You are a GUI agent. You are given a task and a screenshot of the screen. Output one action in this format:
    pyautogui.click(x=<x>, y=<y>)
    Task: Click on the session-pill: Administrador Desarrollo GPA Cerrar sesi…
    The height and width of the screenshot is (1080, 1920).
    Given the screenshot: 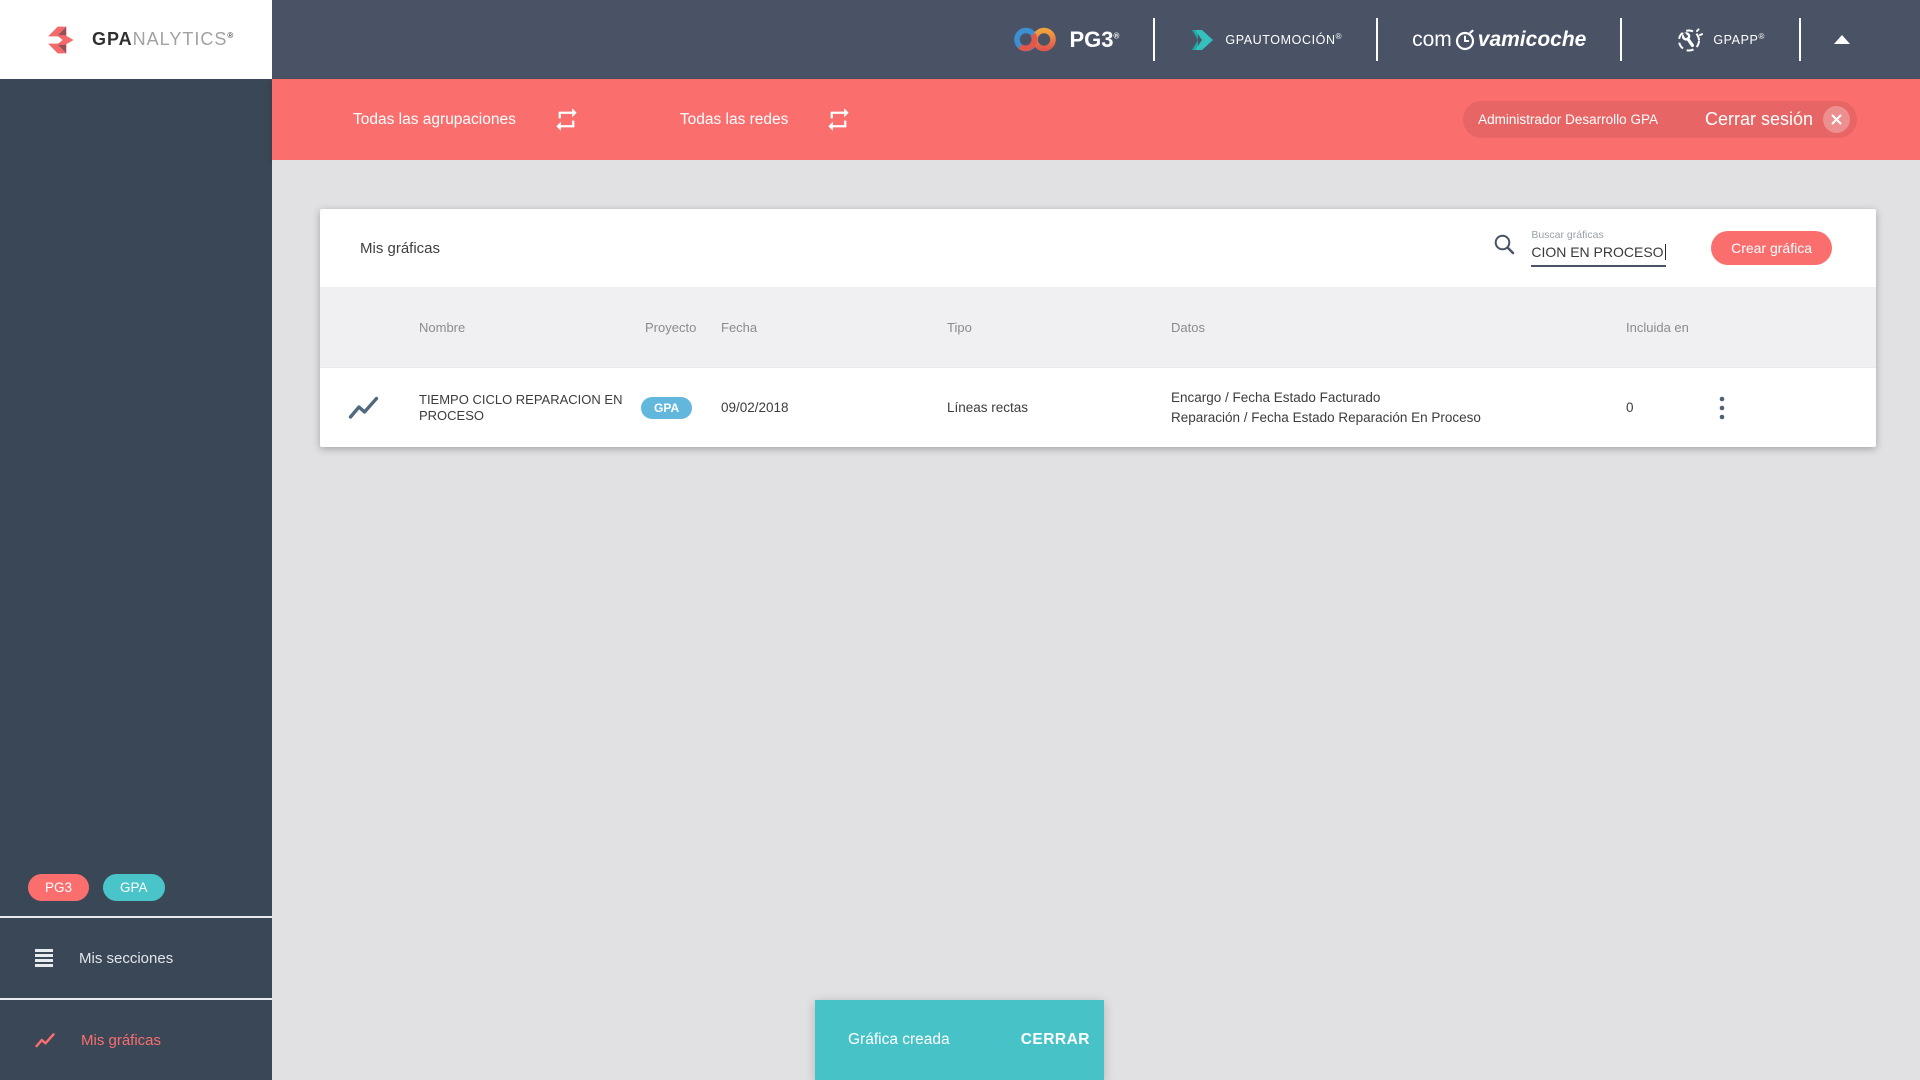 What is the action you would take?
    pyautogui.click(x=1660, y=119)
    